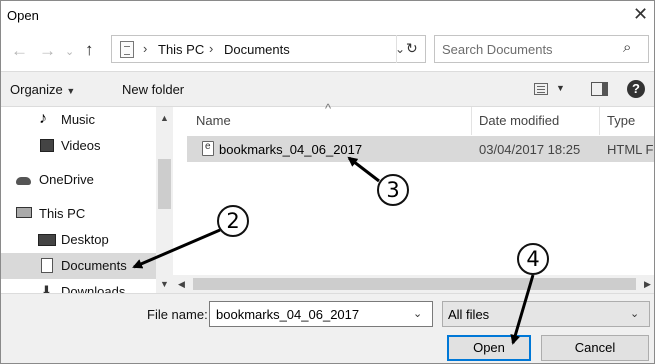 The width and height of the screenshot is (655, 364). I want to click on computer-icon, so click(24, 212).